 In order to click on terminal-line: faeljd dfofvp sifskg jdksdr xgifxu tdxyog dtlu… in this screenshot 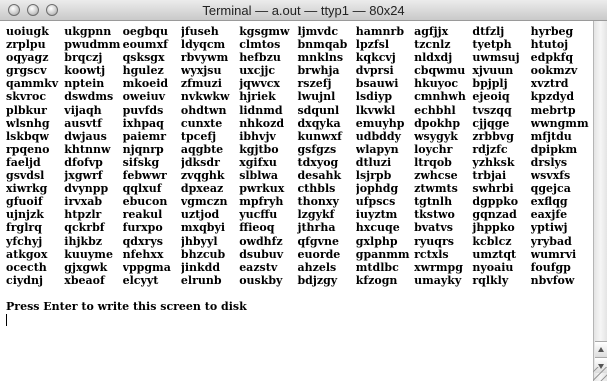, I will do `click(299, 162)`.